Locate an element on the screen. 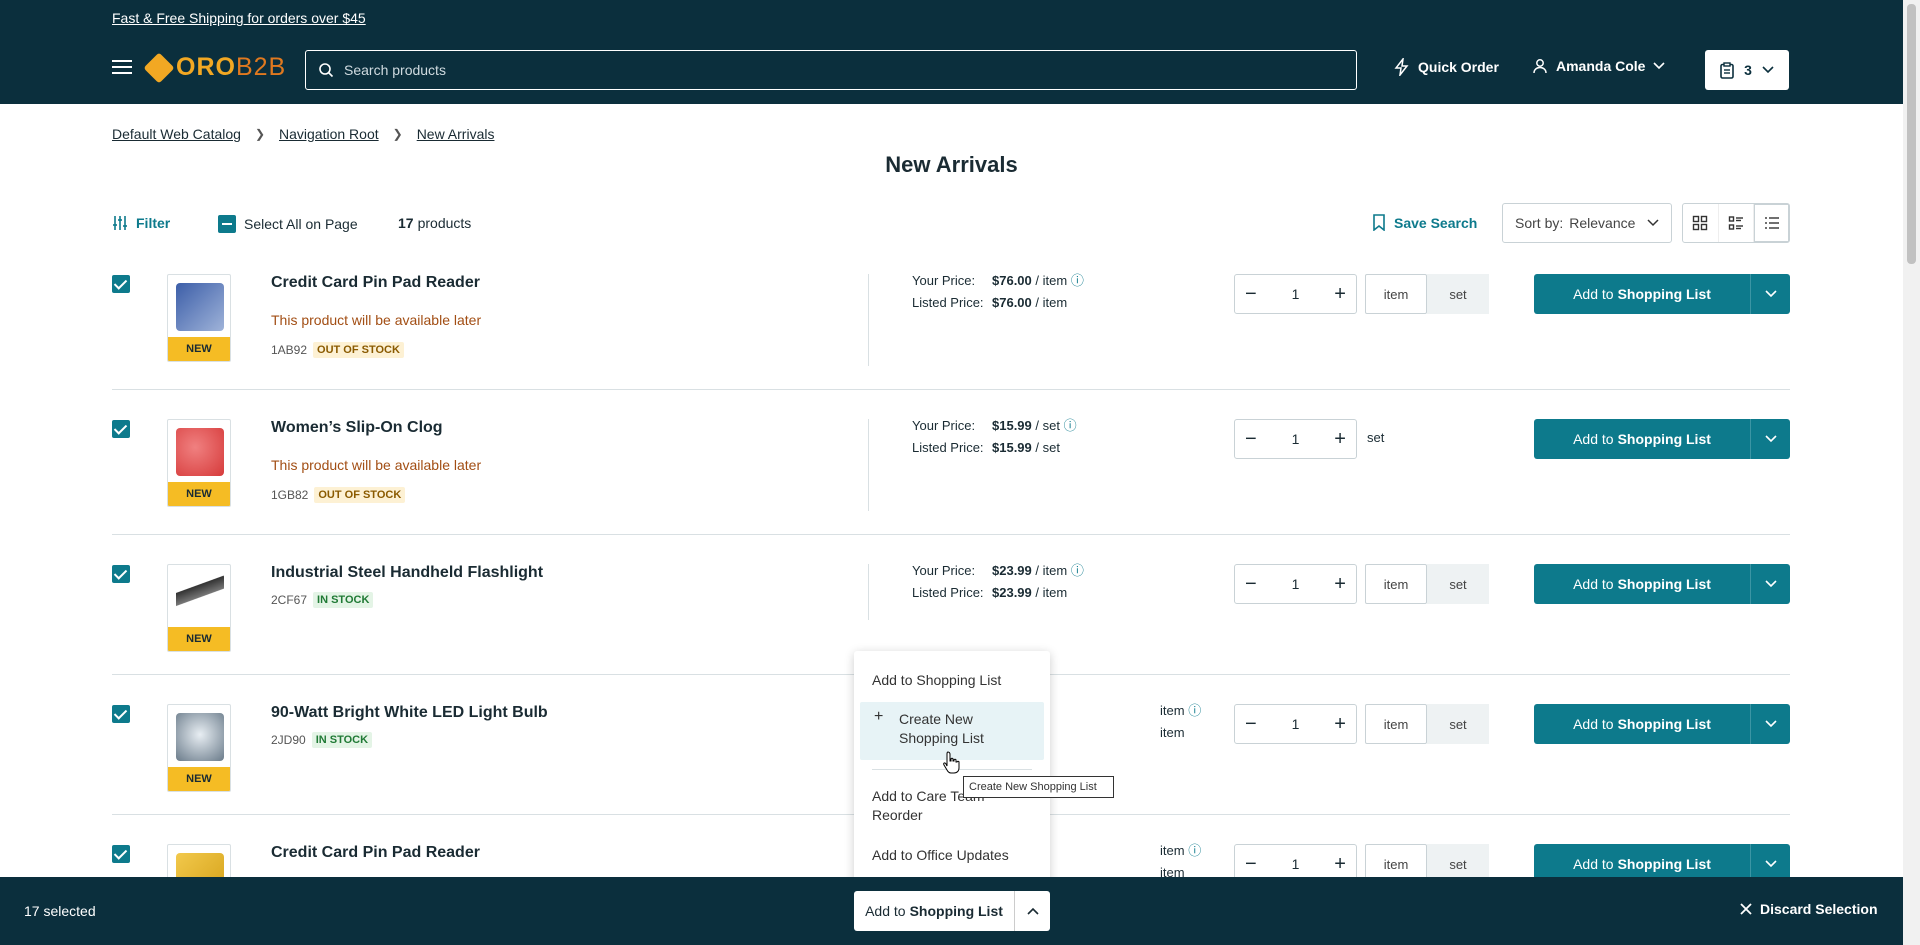 The height and width of the screenshot is (945, 1920). minus-checkbox-icon is located at coordinates (227, 224).